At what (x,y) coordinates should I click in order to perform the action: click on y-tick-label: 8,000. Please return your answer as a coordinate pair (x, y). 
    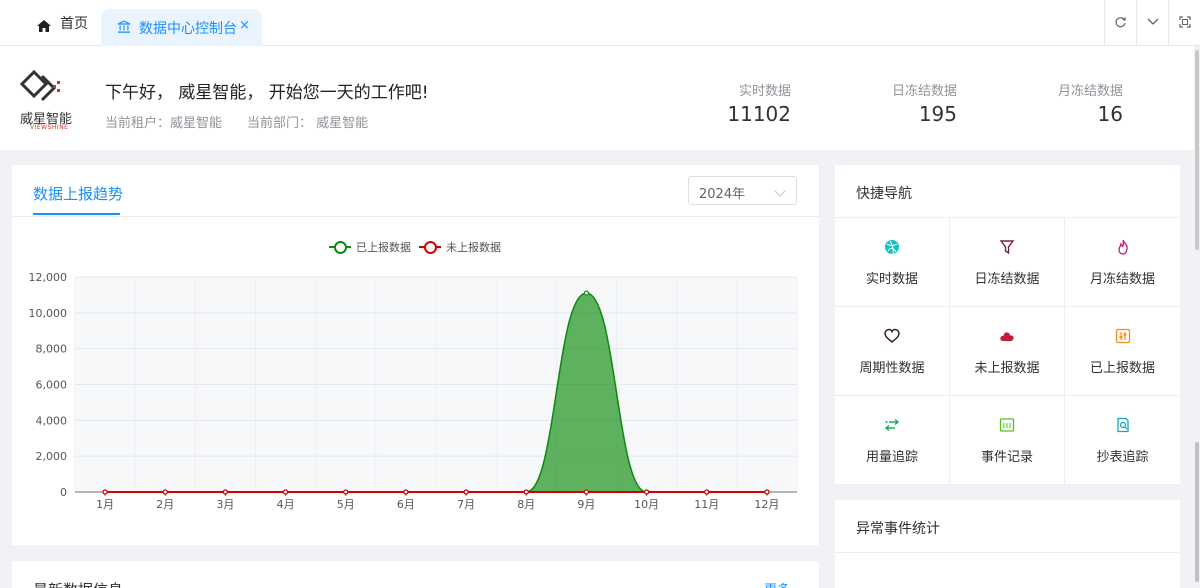
    Looking at the image, I should click on (52, 349).